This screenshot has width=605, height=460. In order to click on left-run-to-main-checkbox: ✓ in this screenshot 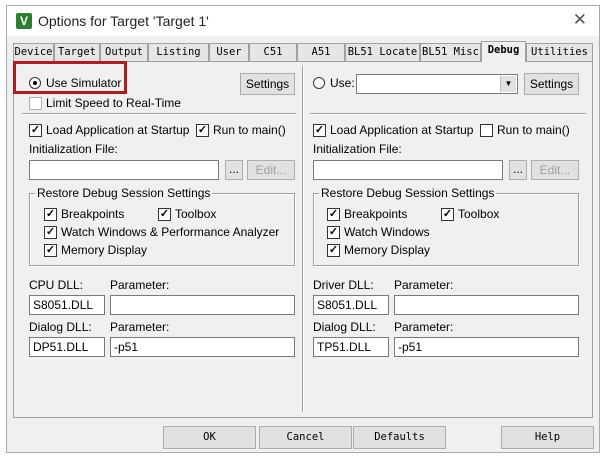, I will do `click(202, 130)`.